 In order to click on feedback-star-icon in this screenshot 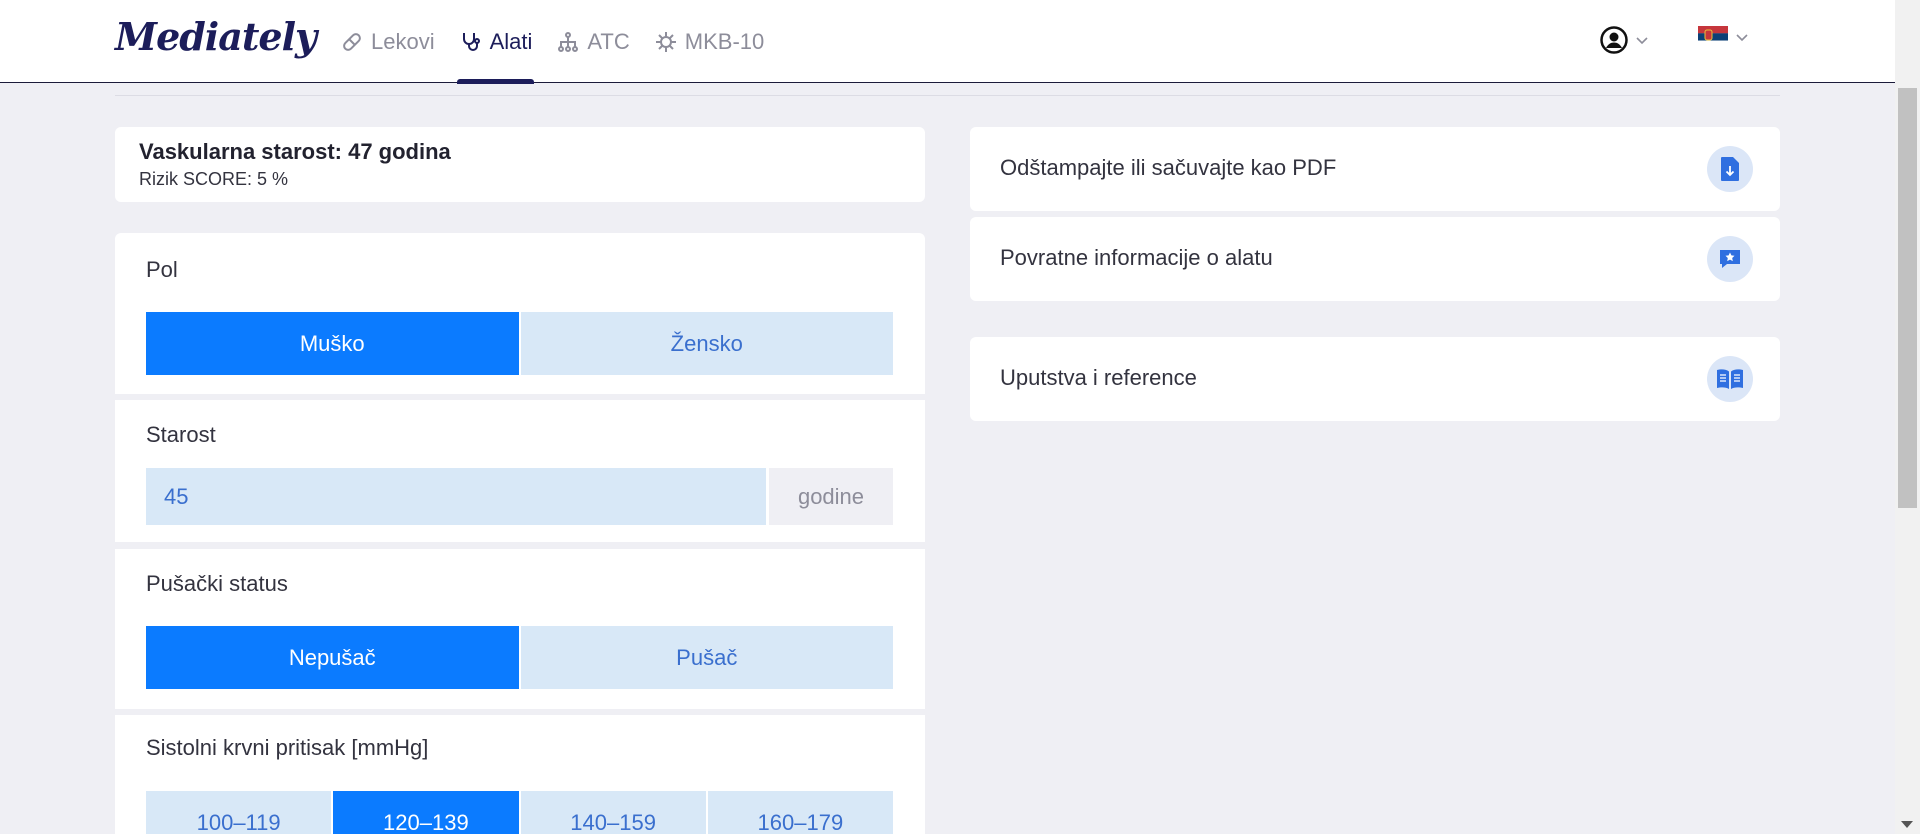, I will do `click(1730, 259)`.